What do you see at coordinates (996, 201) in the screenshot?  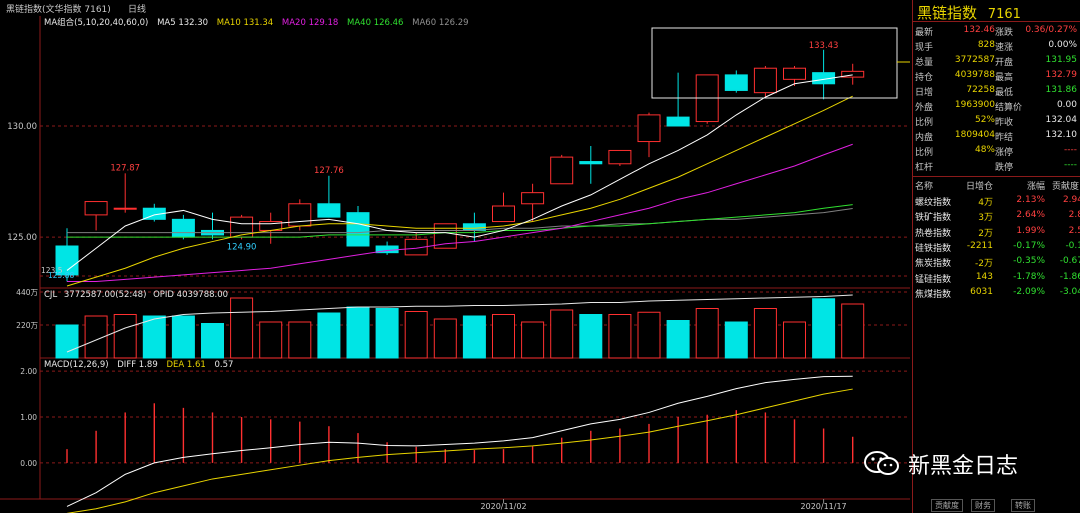 I see `list-item: 螺纹指数 4万 2.13% 2.94` at bounding box center [996, 201].